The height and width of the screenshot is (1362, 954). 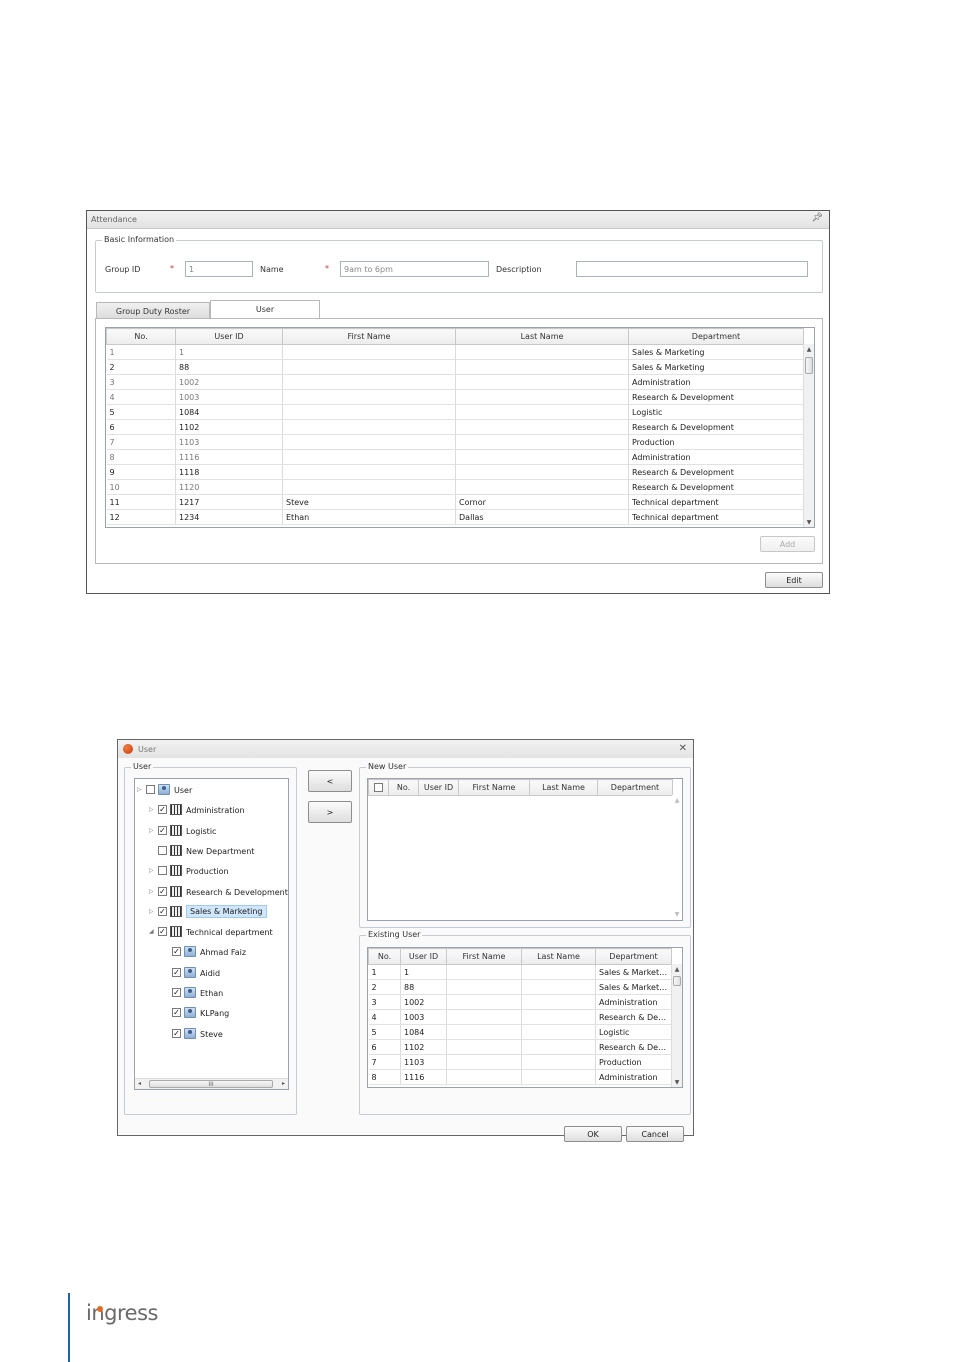 I want to click on table-row: 9 1118 Research & Development, so click(x=455, y=472).